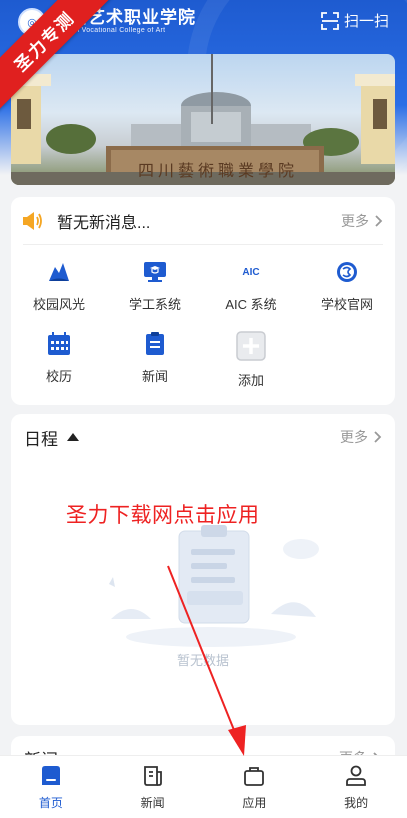 The height and width of the screenshot is (818, 407). Describe the element at coordinates (354, 437) in the screenshot. I see `schedule-more-label: 更多` at that location.